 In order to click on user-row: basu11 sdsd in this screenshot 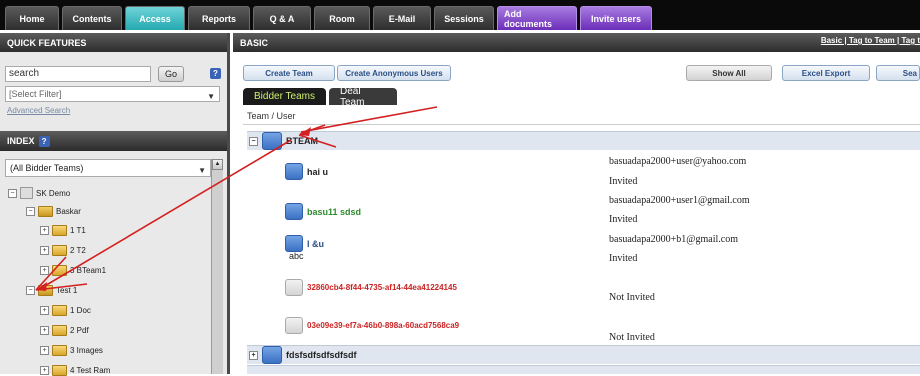, I will do `click(323, 211)`.